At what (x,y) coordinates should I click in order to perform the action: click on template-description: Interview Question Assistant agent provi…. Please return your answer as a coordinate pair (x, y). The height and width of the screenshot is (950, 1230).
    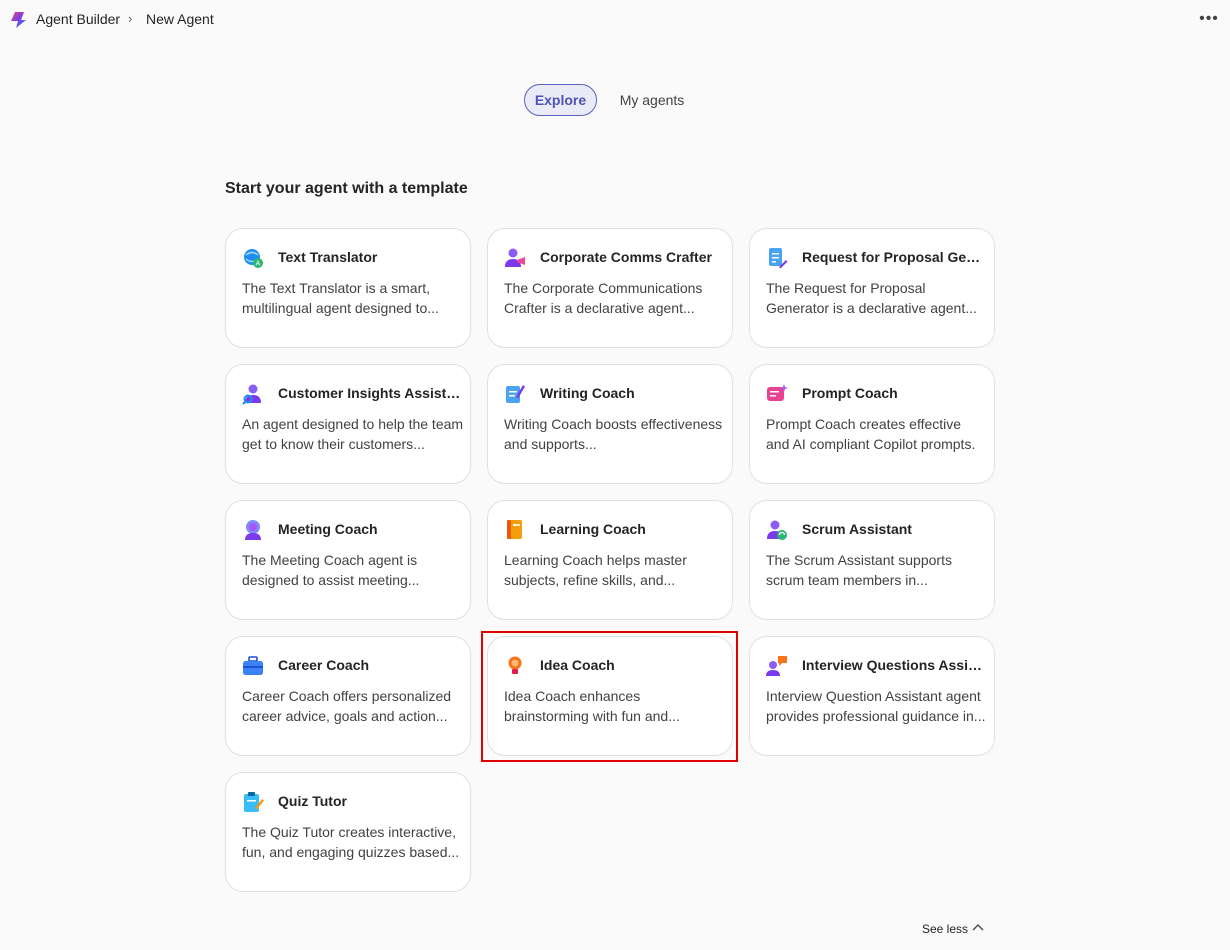
    Looking at the image, I should click on (876, 706).